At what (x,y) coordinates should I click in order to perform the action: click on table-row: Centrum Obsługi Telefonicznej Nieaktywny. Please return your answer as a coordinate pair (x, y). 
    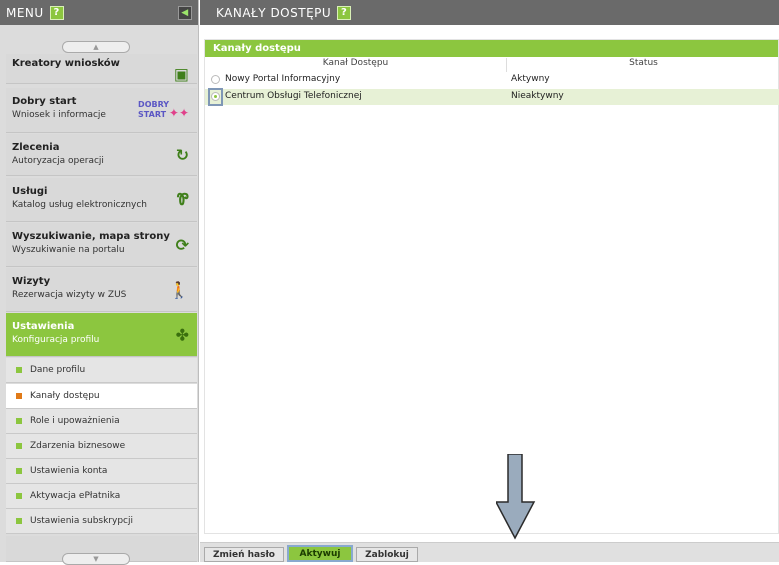
    Looking at the image, I should click on (492, 97).